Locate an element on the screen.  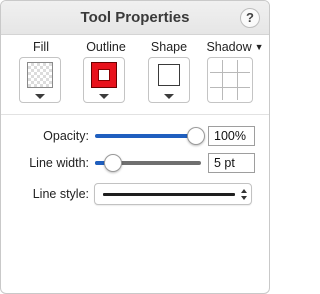
grid-icon is located at coordinates (230, 80).